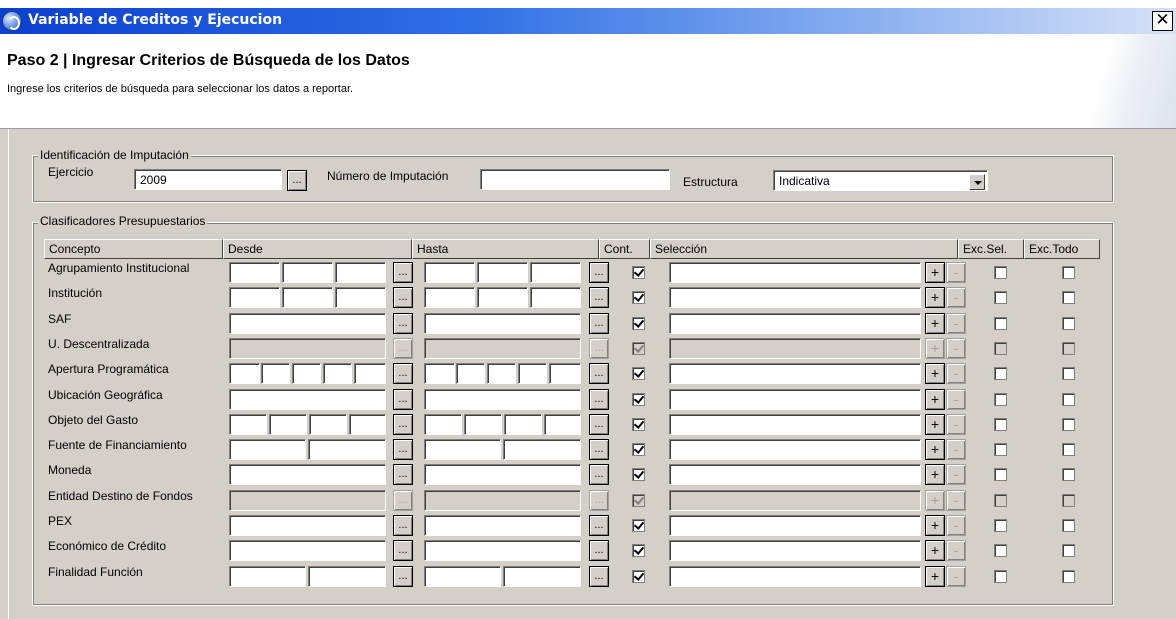  What do you see at coordinates (588, 21) in the screenshot?
I see `window-titlebar: Variable de Creditos y Ejecucion ✕` at bounding box center [588, 21].